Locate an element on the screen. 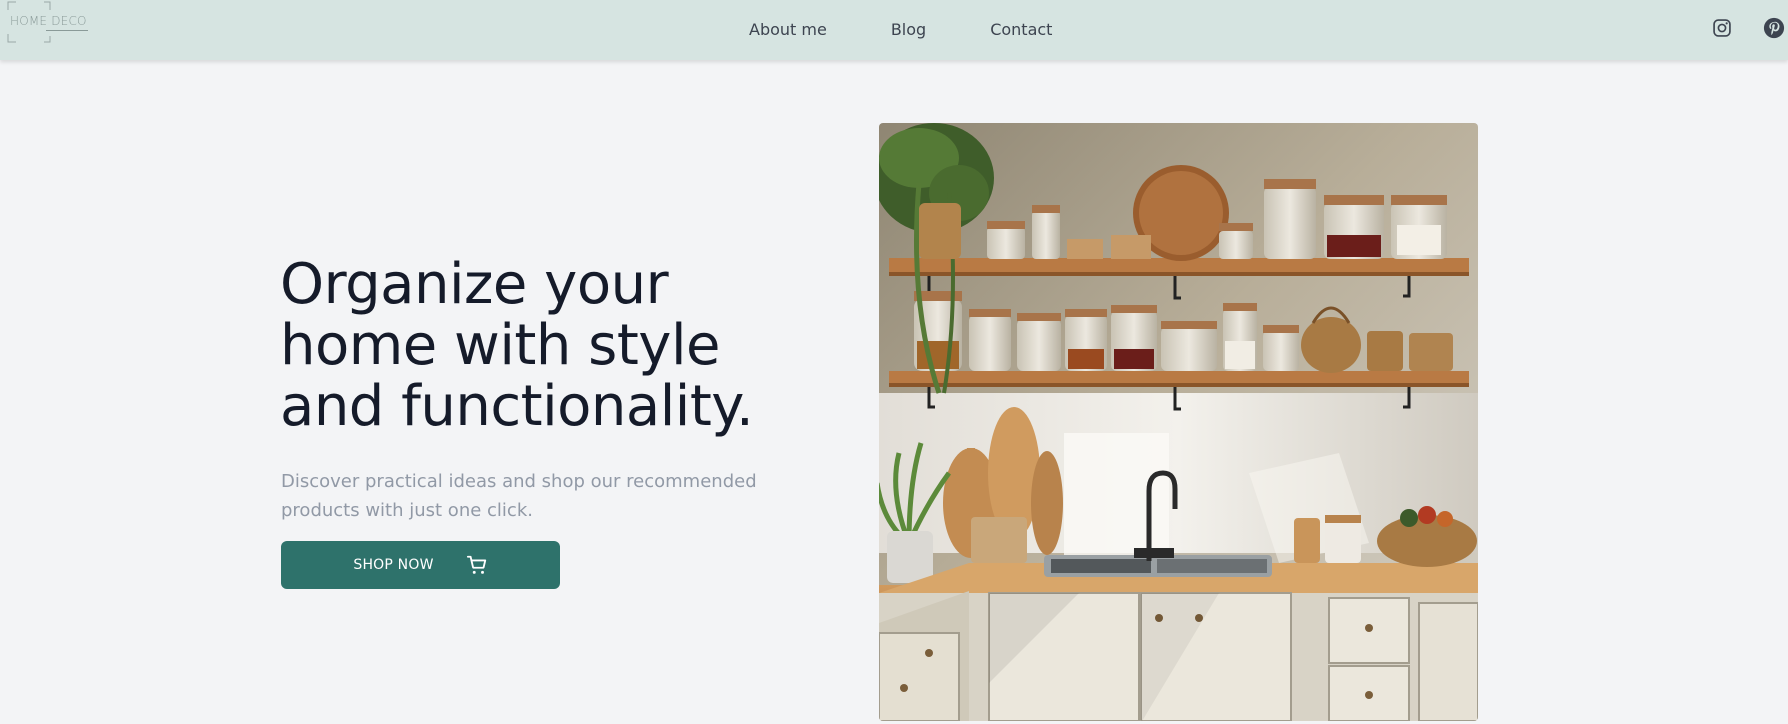 Image resolution: width=1788 pixels, height=724 pixels. nav-about-me: About me is located at coordinates (788, 30).